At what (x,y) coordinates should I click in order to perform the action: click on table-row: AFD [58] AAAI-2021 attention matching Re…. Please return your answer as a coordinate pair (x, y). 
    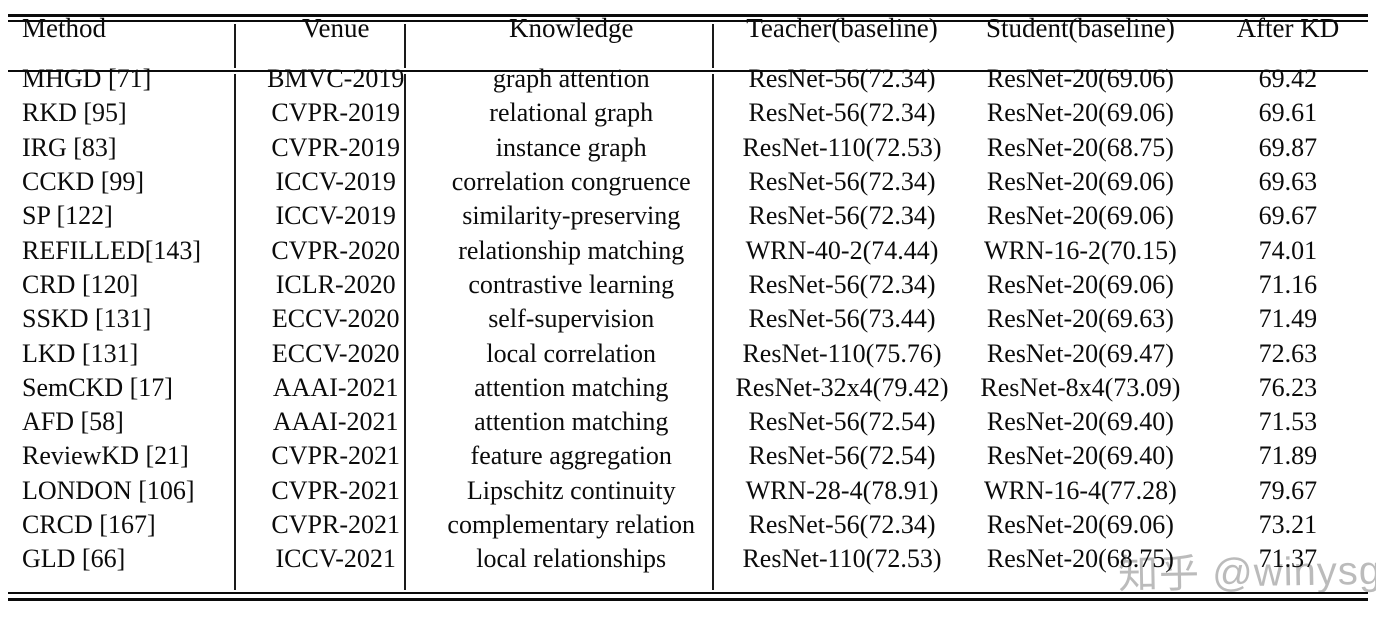
    Looking at the image, I should click on (688, 422).